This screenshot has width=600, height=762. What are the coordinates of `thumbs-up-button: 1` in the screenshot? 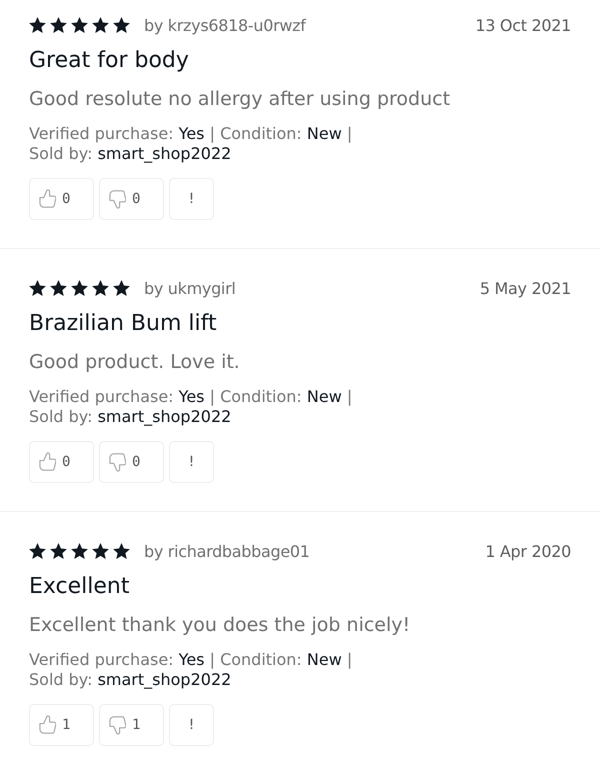 It's located at (61, 725).